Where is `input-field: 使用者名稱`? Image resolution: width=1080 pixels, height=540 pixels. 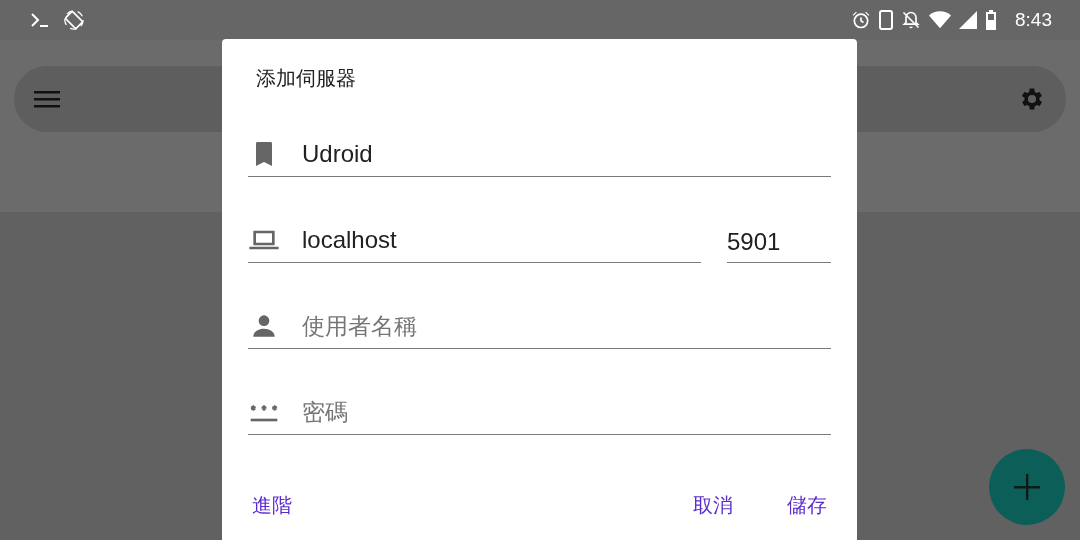
input-field: 使用者名稱 is located at coordinates (566, 326).